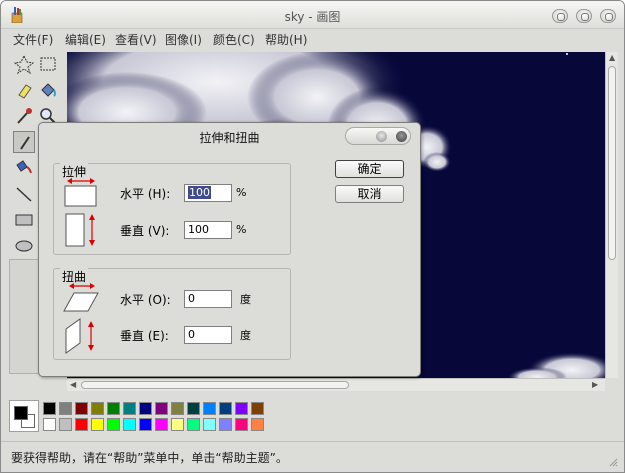 The image size is (625, 473). What do you see at coordinates (612, 57) in the screenshot?
I see `scroll-up-arrow-icon: ▲` at bounding box center [612, 57].